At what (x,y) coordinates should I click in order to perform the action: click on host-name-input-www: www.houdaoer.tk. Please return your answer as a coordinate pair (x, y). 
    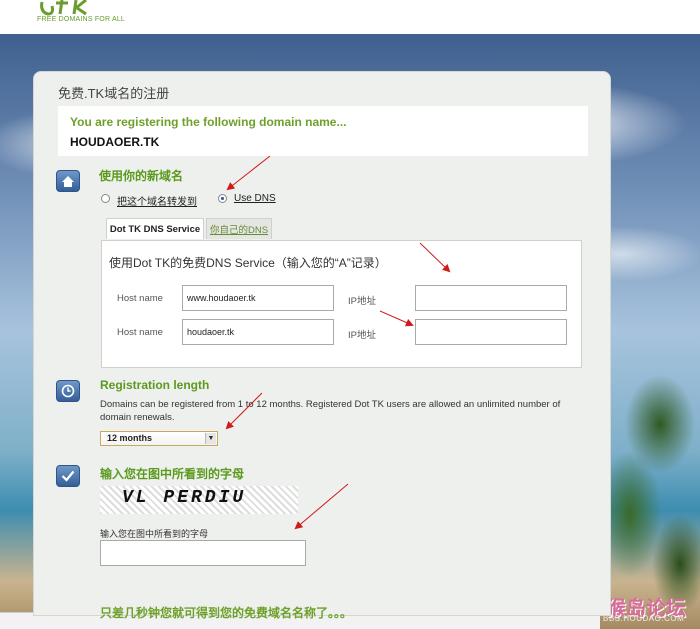
    Looking at the image, I should click on (258, 298).